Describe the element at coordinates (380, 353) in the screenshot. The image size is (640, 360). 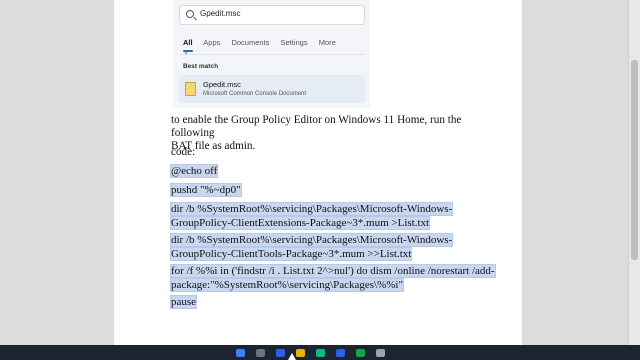
I see `settings-icon` at that location.